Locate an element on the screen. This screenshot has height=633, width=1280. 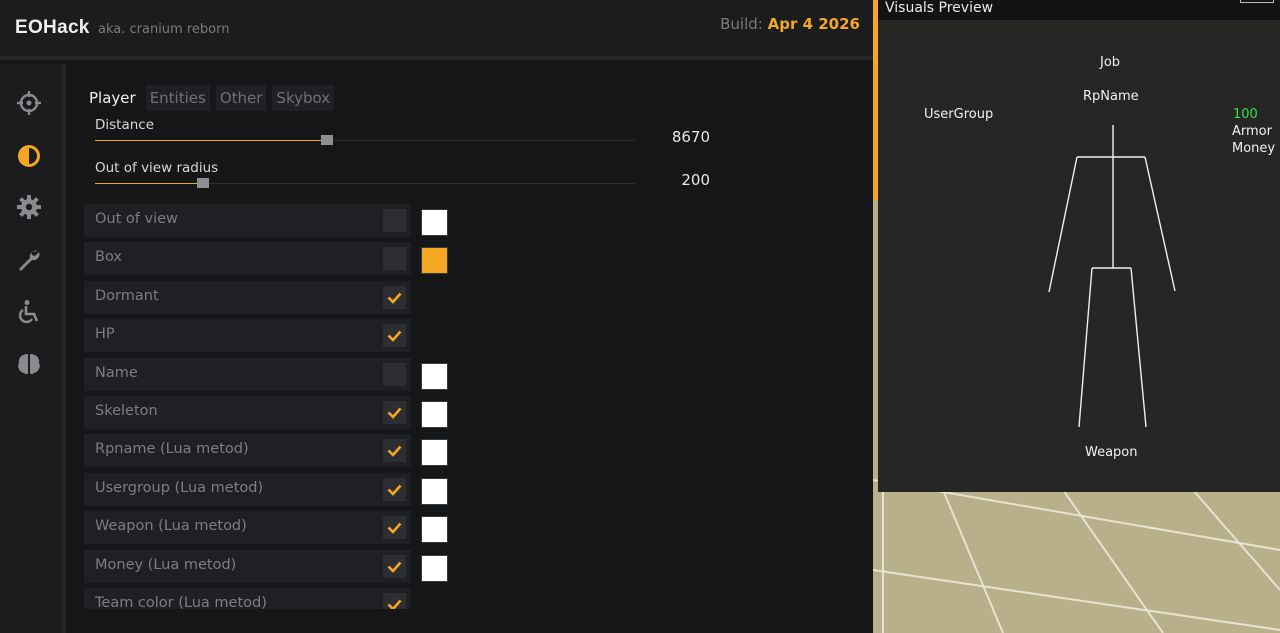
preview-close-button is located at coordinates (1257, 1).